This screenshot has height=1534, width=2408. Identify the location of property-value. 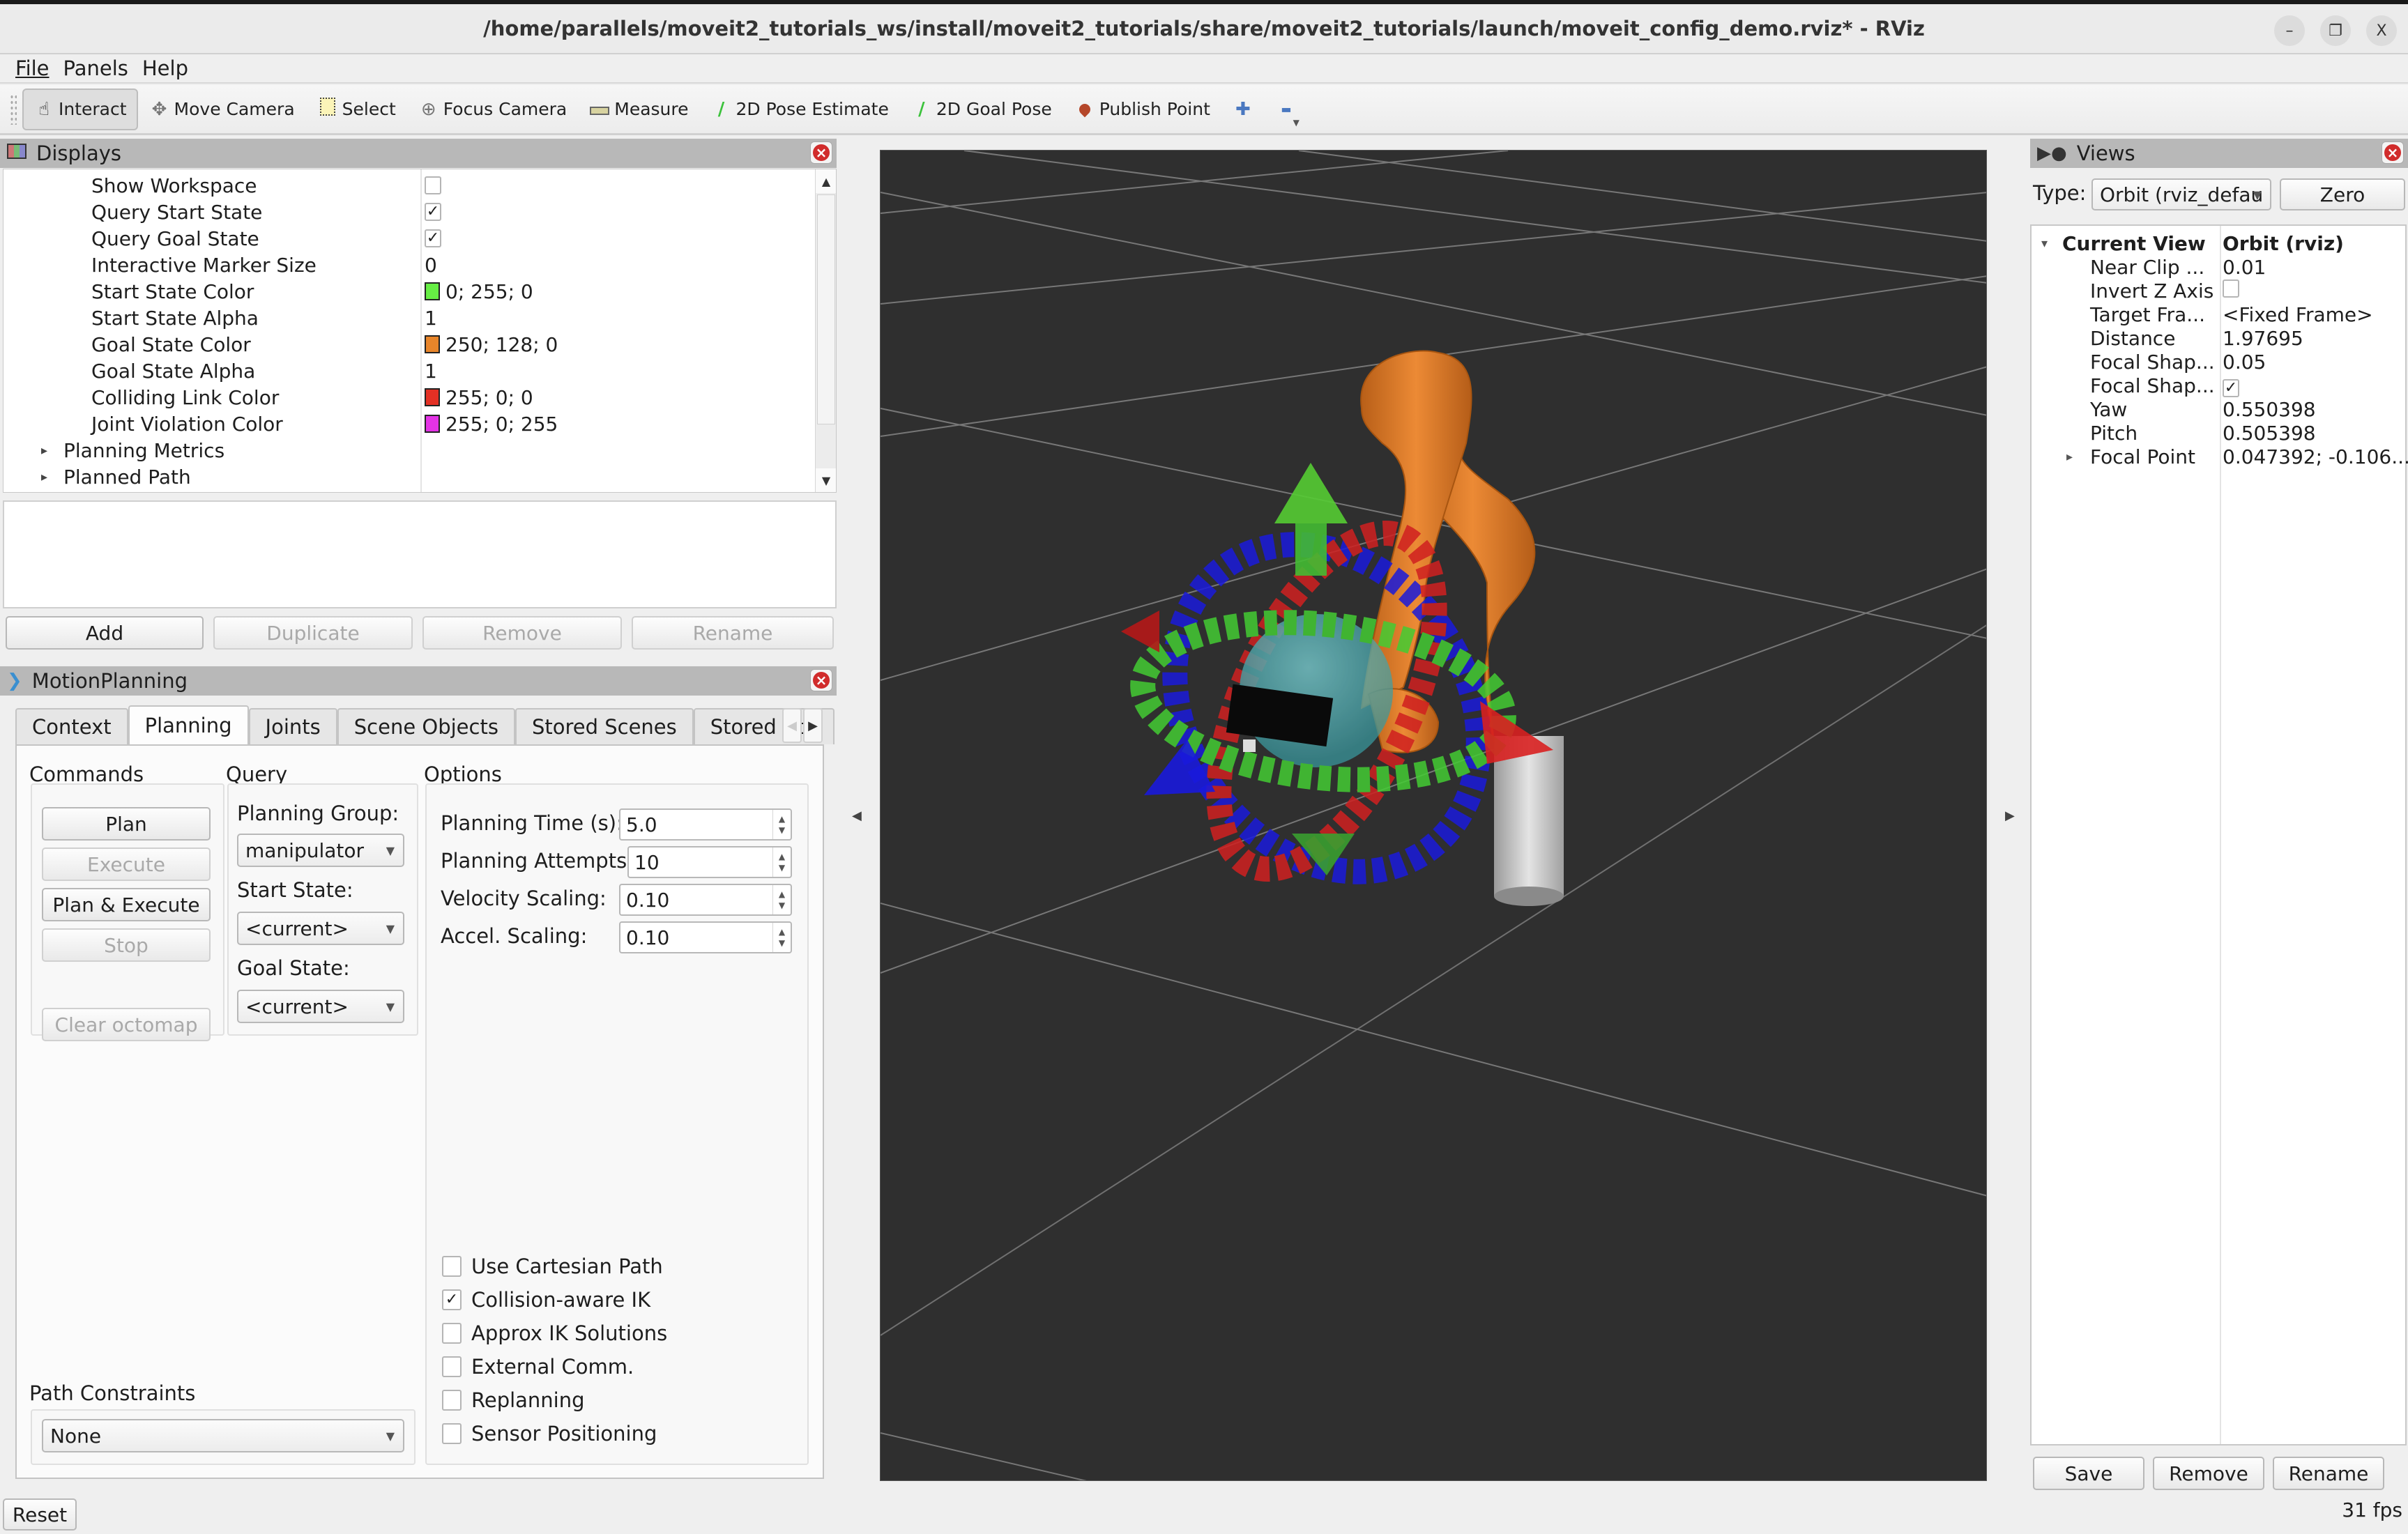
(433, 185).